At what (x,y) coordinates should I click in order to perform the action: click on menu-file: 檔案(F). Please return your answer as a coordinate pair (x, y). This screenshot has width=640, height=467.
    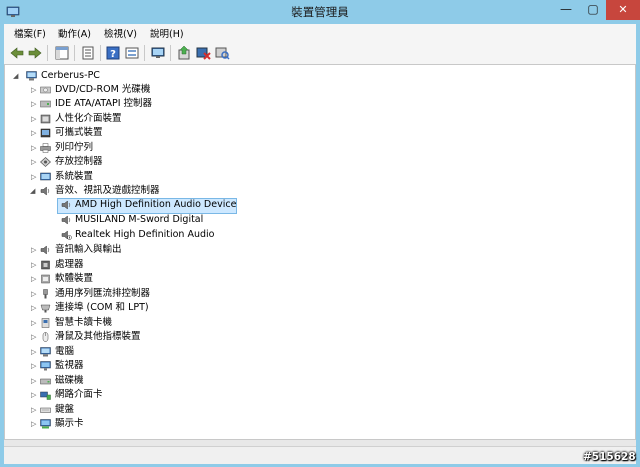
    Looking at the image, I should click on (30, 33).